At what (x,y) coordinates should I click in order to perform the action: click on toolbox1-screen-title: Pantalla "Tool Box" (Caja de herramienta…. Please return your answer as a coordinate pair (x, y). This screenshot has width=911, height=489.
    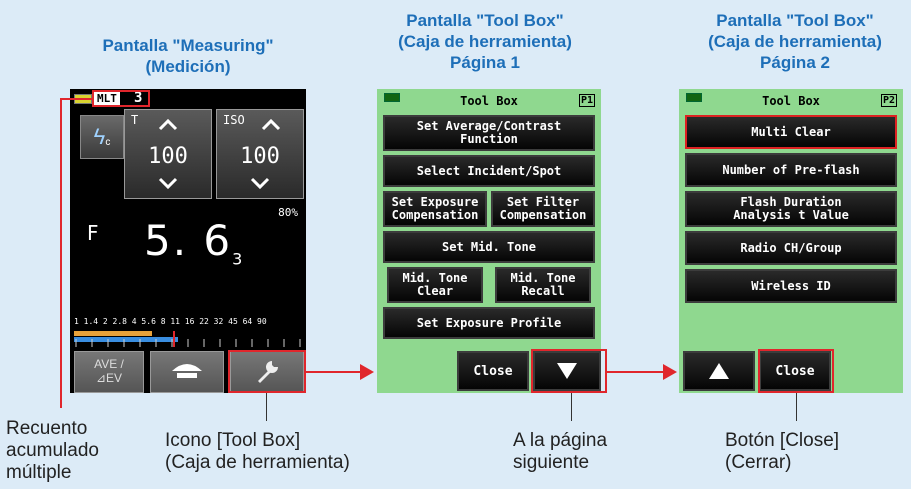
    Looking at the image, I should click on (485, 41).